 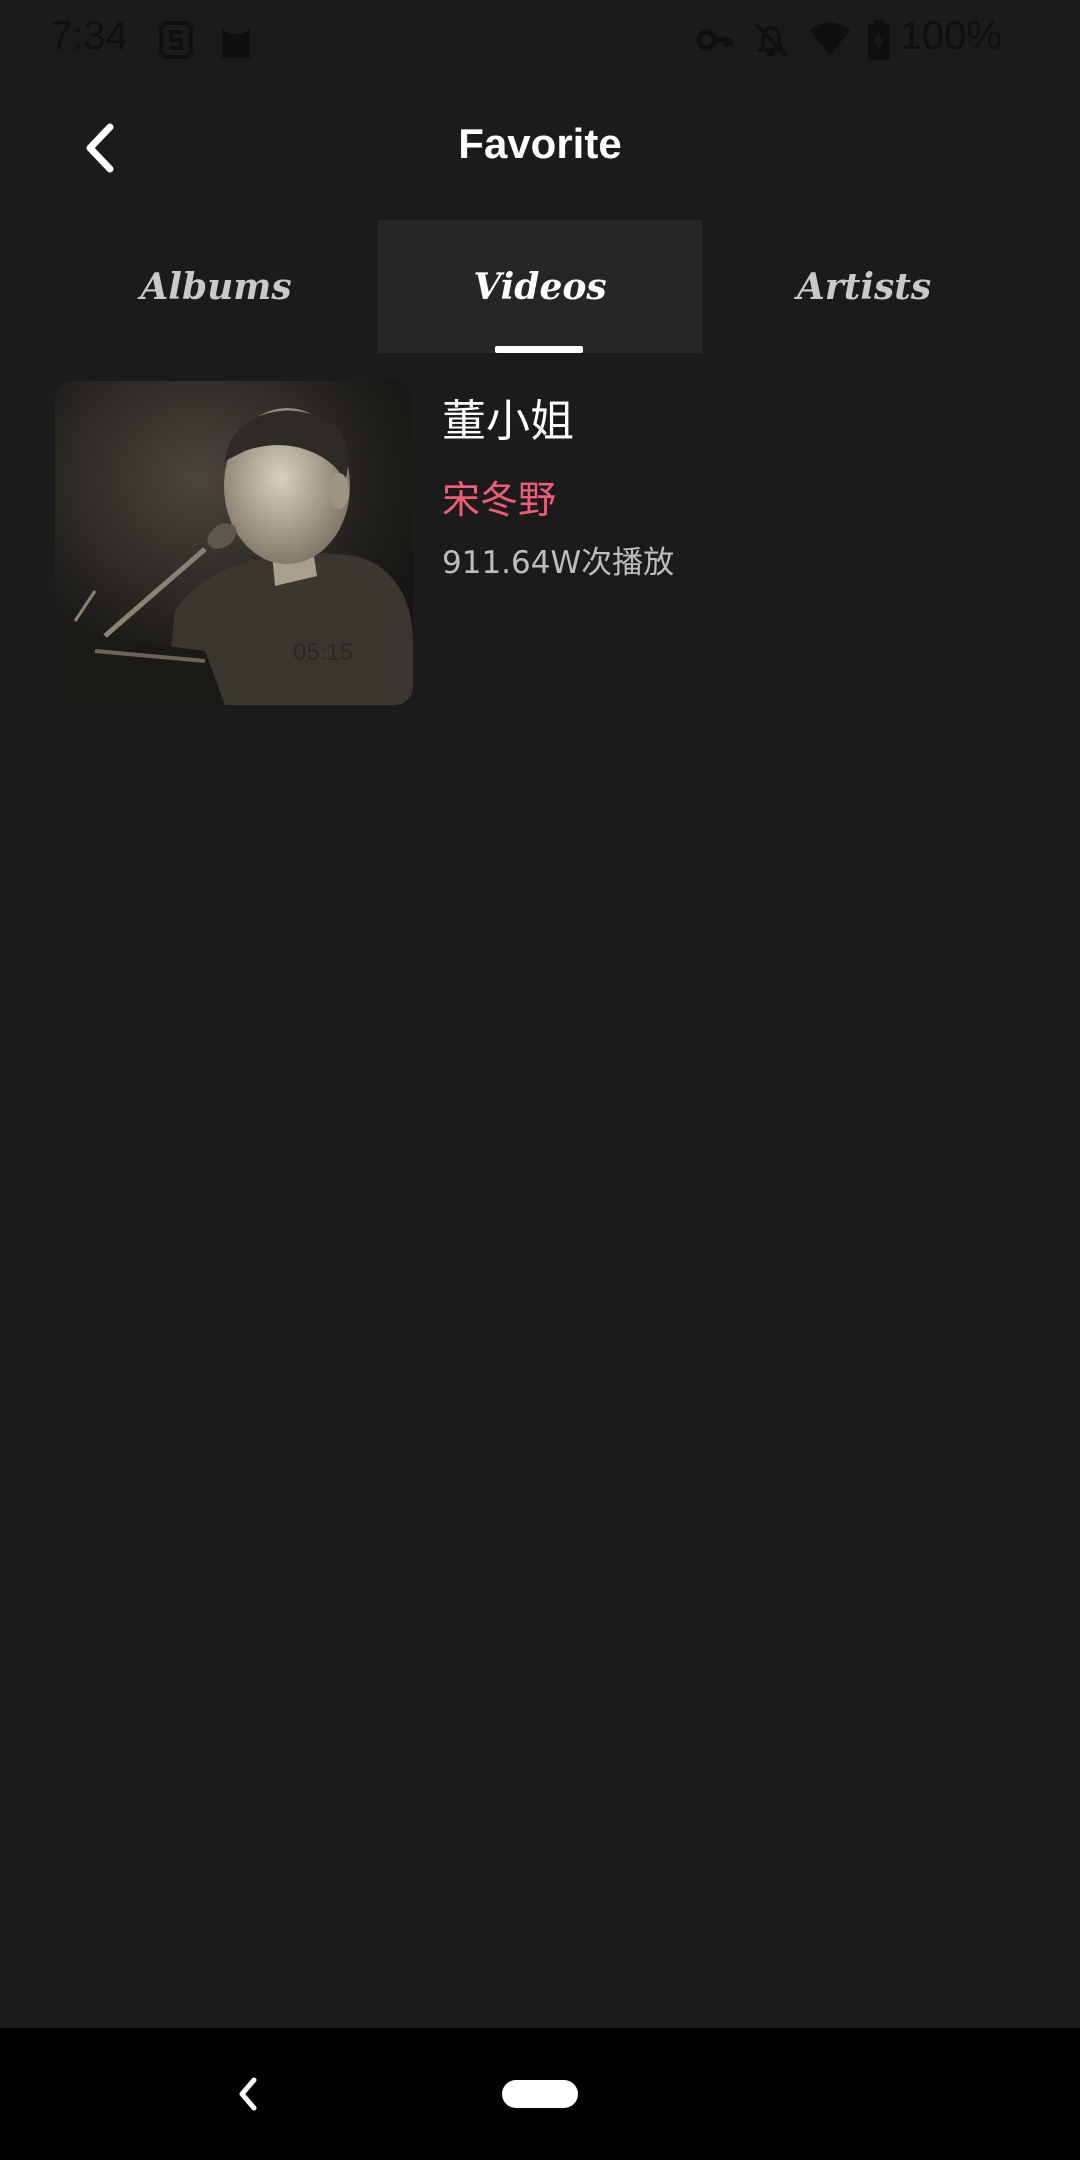 I want to click on cat-icon, so click(x=236, y=42).